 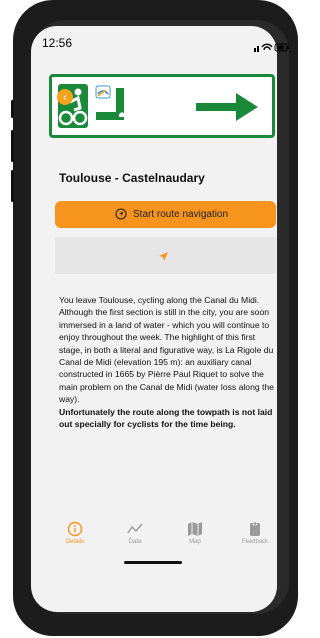 I want to click on bottom-tab-bar: Details Data Map Feedback, so click(x=167, y=537).